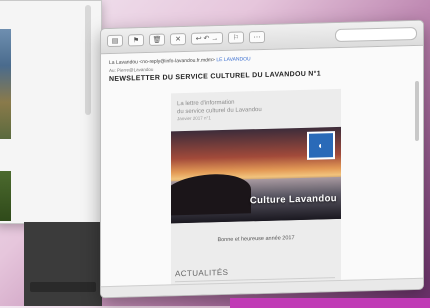 Image resolution: width=430 pixels, height=308 pixels. What do you see at coordinates (376, 34) in the screenshot?
I see `search-input` at bounding box center [376, 34].